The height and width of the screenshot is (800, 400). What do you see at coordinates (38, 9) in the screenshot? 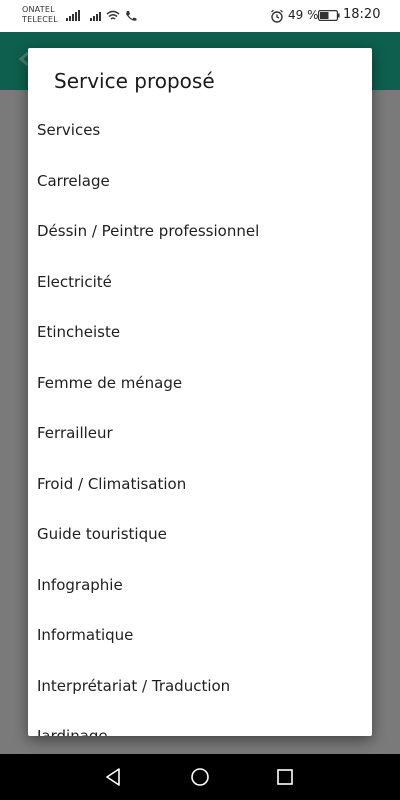
I see `carrier-1: ONATEL` at bounding box center [38, 9].